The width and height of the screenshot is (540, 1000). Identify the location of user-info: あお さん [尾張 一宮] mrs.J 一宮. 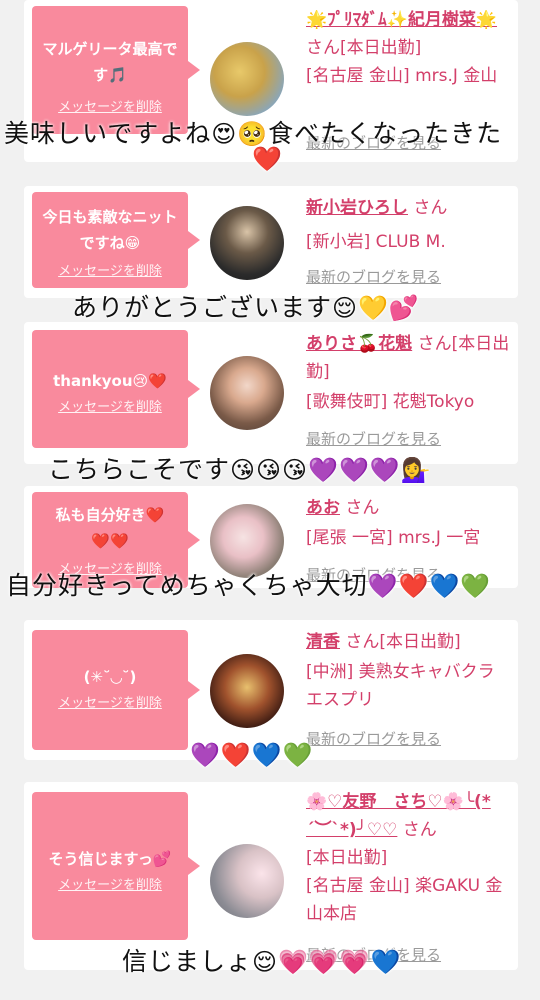
(409, 523).